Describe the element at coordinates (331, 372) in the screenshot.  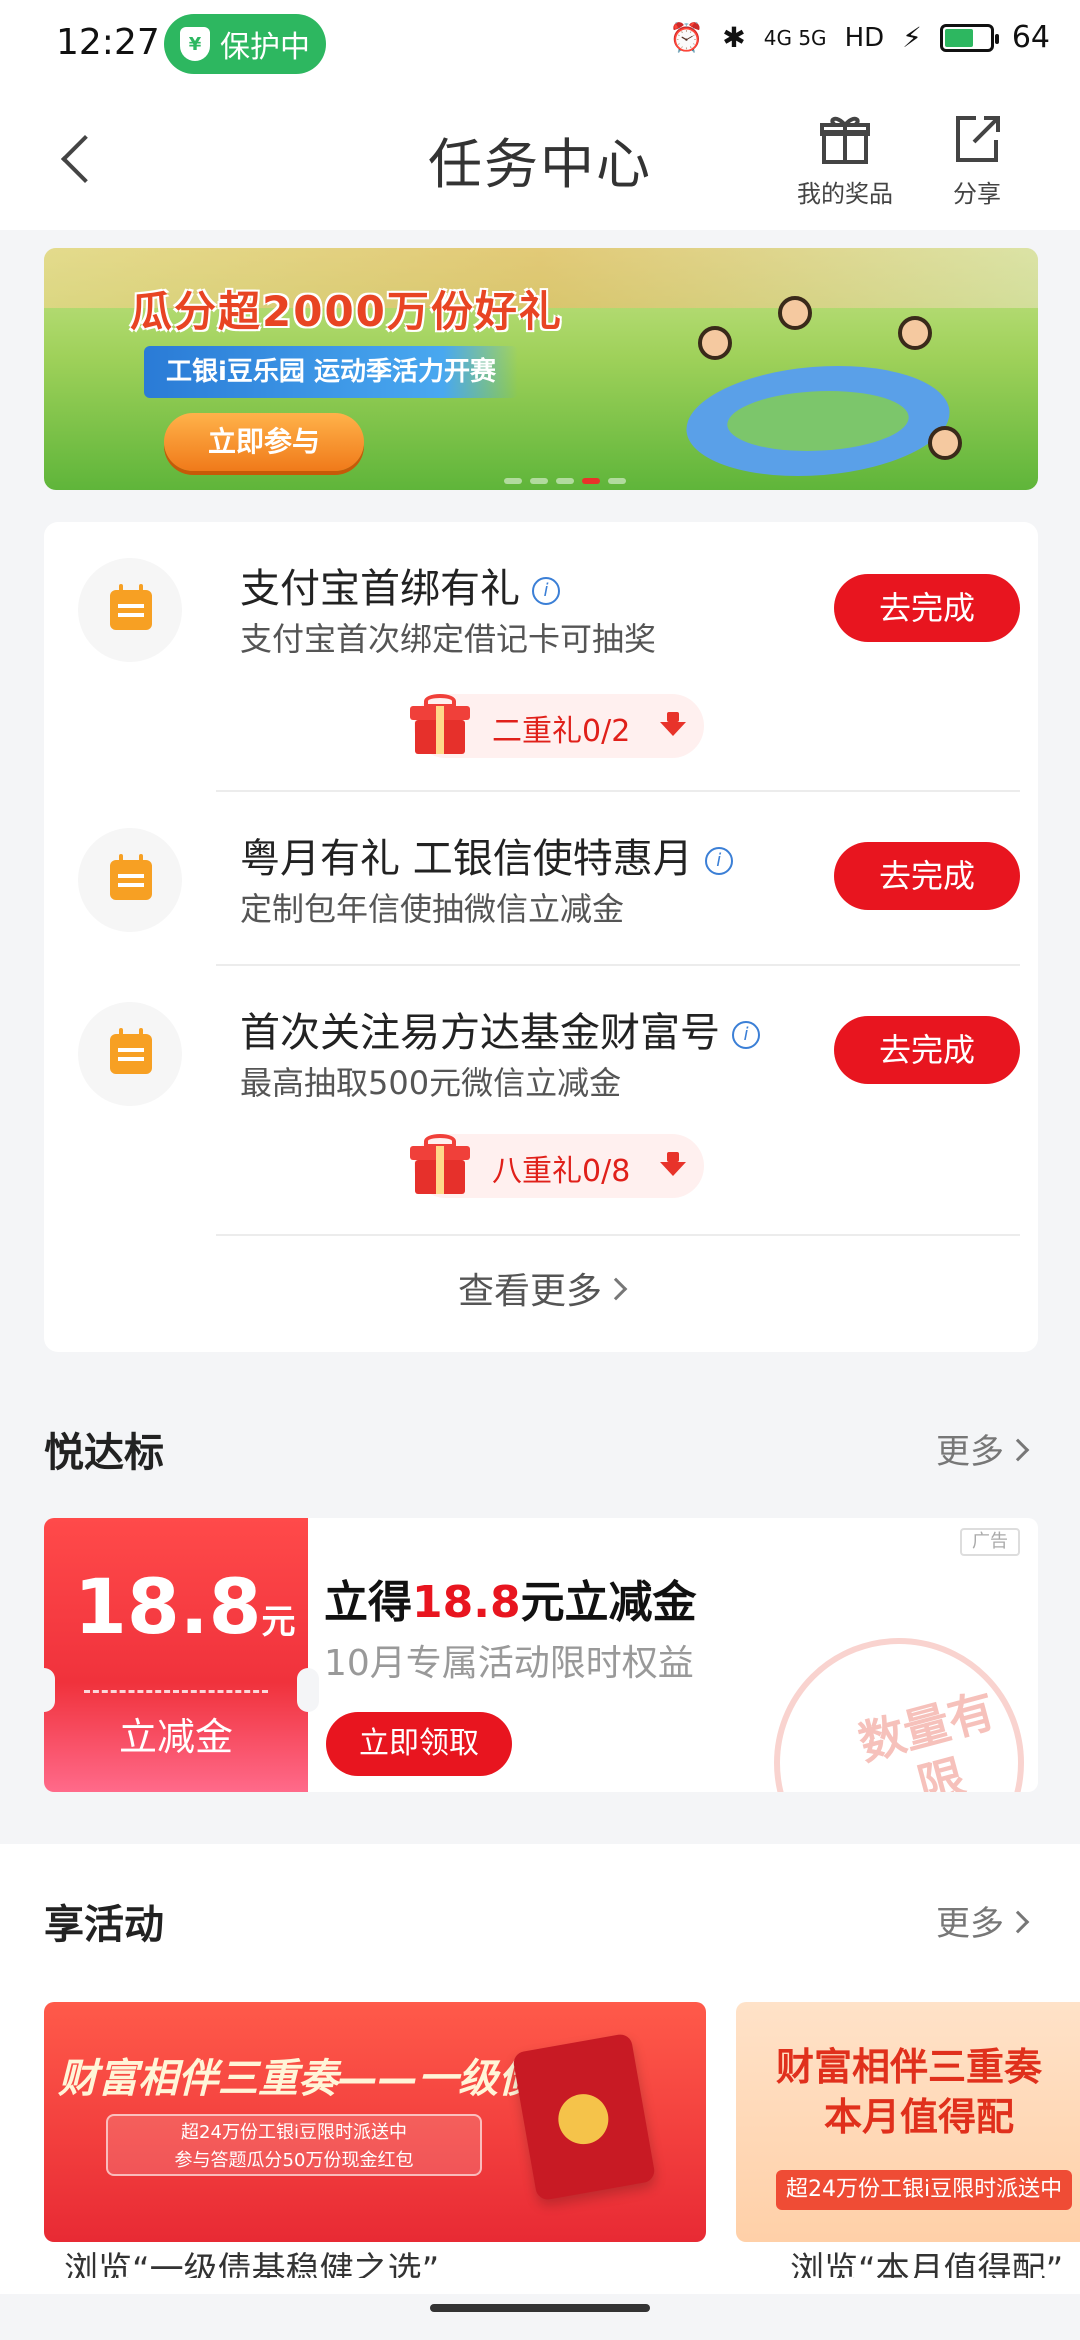
I see `banner-subline: 工银i豆乐园 运动季活力开赛` at that location.